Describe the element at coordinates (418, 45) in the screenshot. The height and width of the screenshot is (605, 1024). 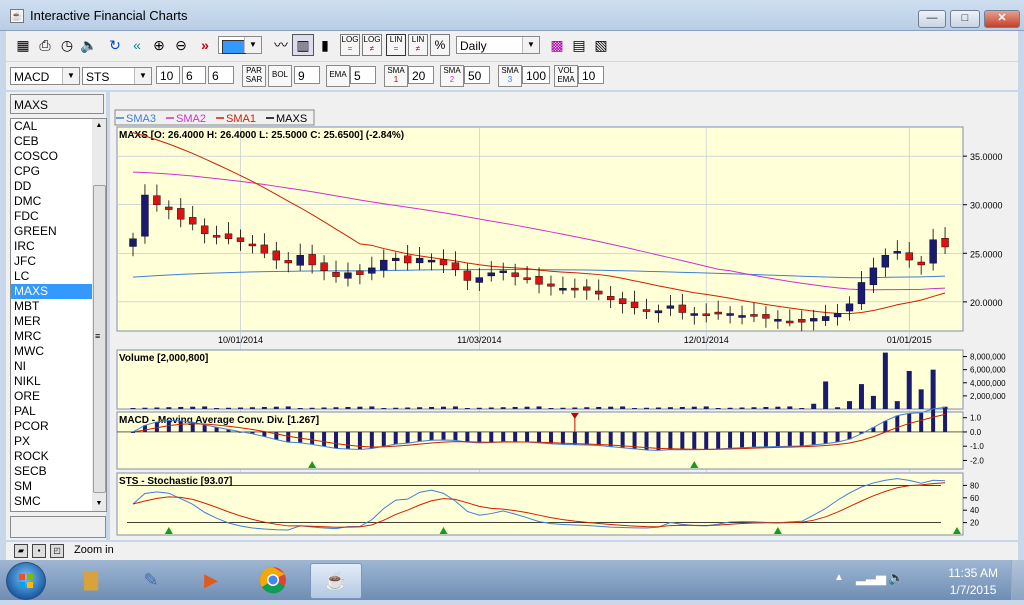
I see `lin-notequal-button: LIN ≠` at that location.